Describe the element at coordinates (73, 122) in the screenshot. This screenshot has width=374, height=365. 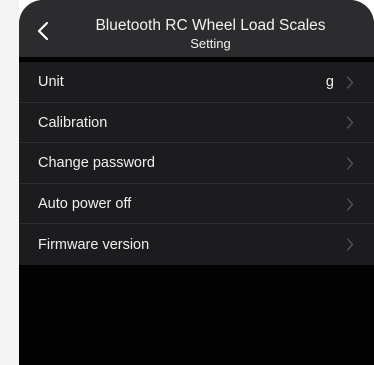
I see `settings-item-label: Calibration` at that location.